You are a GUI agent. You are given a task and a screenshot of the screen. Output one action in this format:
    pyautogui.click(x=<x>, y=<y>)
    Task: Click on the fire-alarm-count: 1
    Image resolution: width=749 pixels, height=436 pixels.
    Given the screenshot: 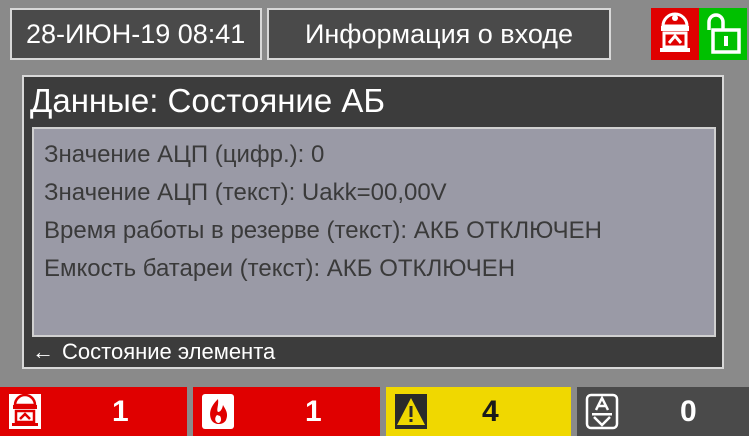 What is the action you would take?
    pyautogui.click(x=120, y=411)
    